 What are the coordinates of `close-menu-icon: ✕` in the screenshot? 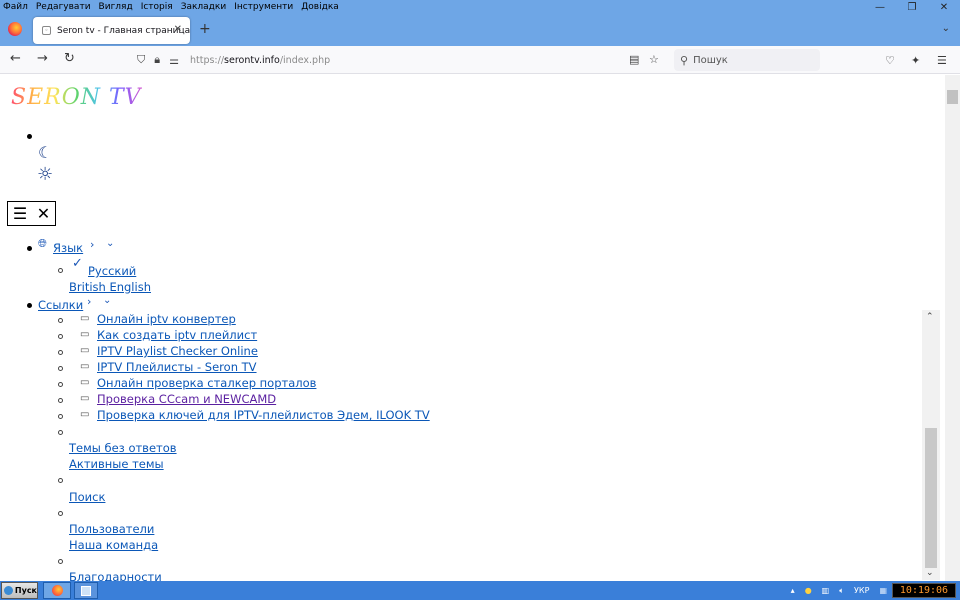 It's located at (43, 213).